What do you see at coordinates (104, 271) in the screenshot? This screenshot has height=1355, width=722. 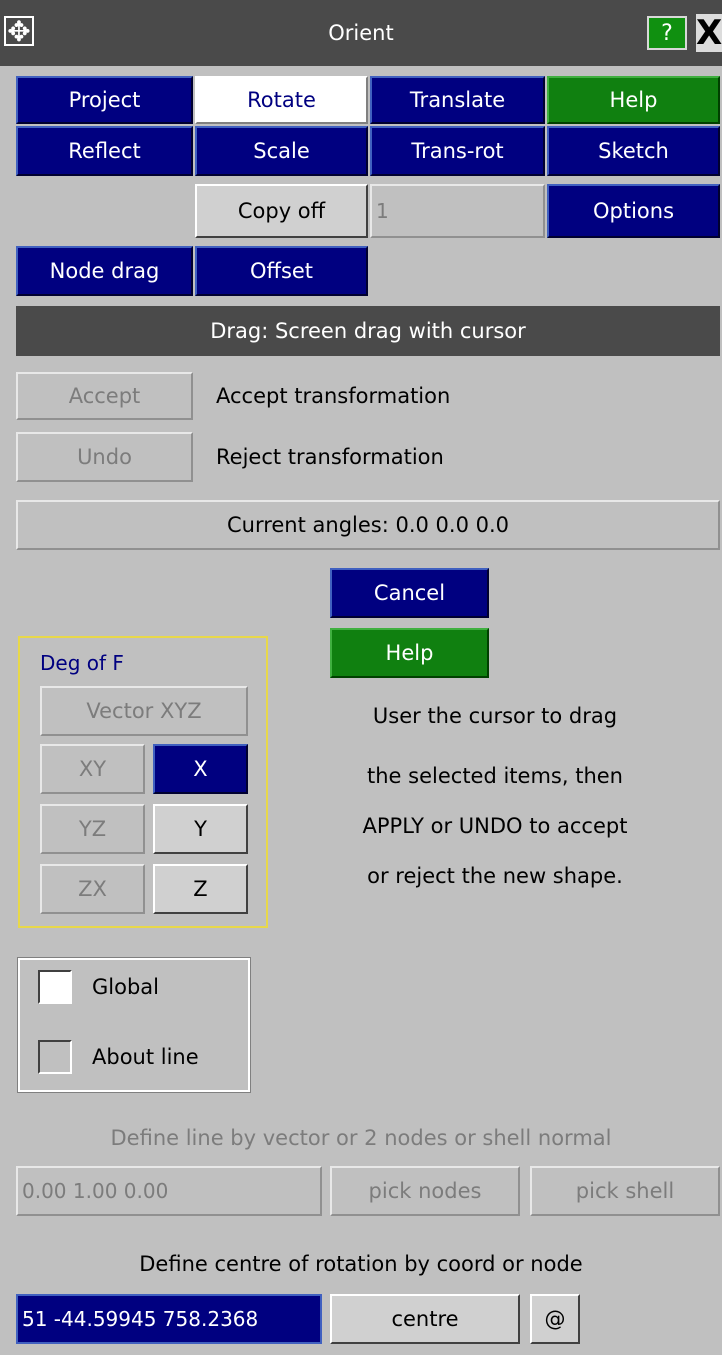 I see `node-drag-button: Node drag` at bounding box center [104, 271].